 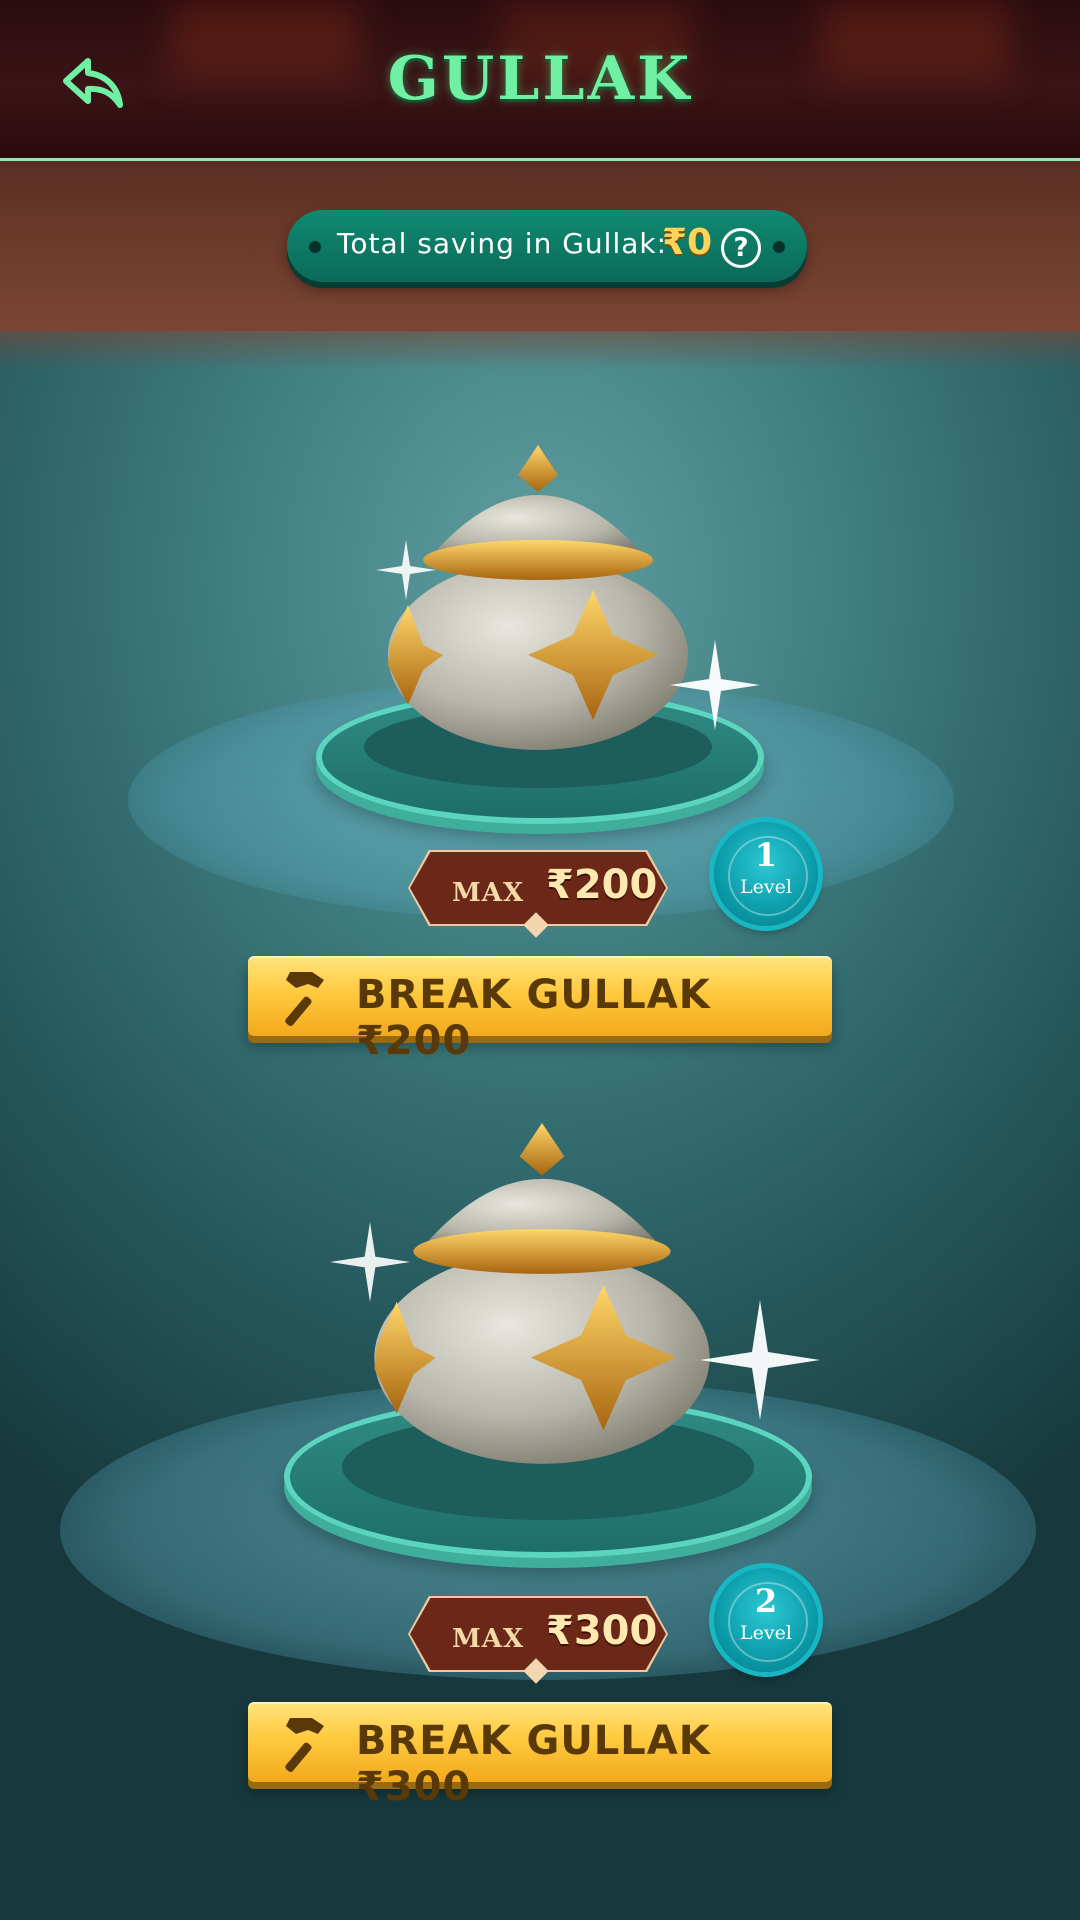 What do you see at coordinates (766, 855) in the screenshot?
I see `level-number: 1` at bounding box center [766, 855].